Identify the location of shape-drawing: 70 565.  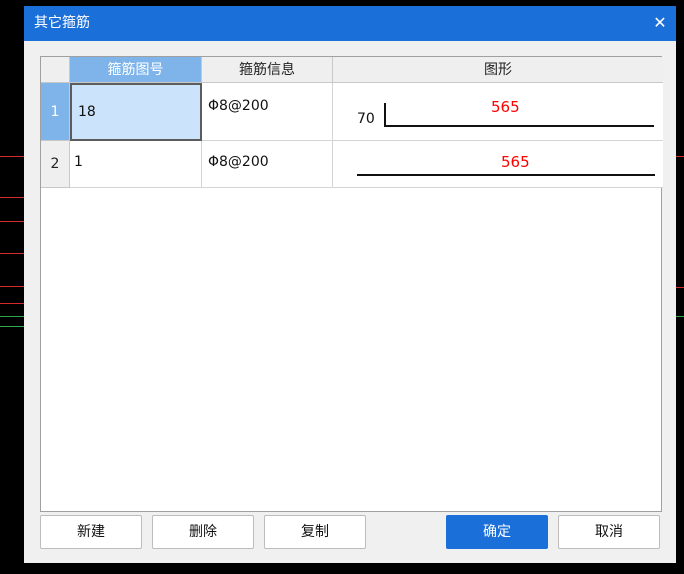
(505, 112).